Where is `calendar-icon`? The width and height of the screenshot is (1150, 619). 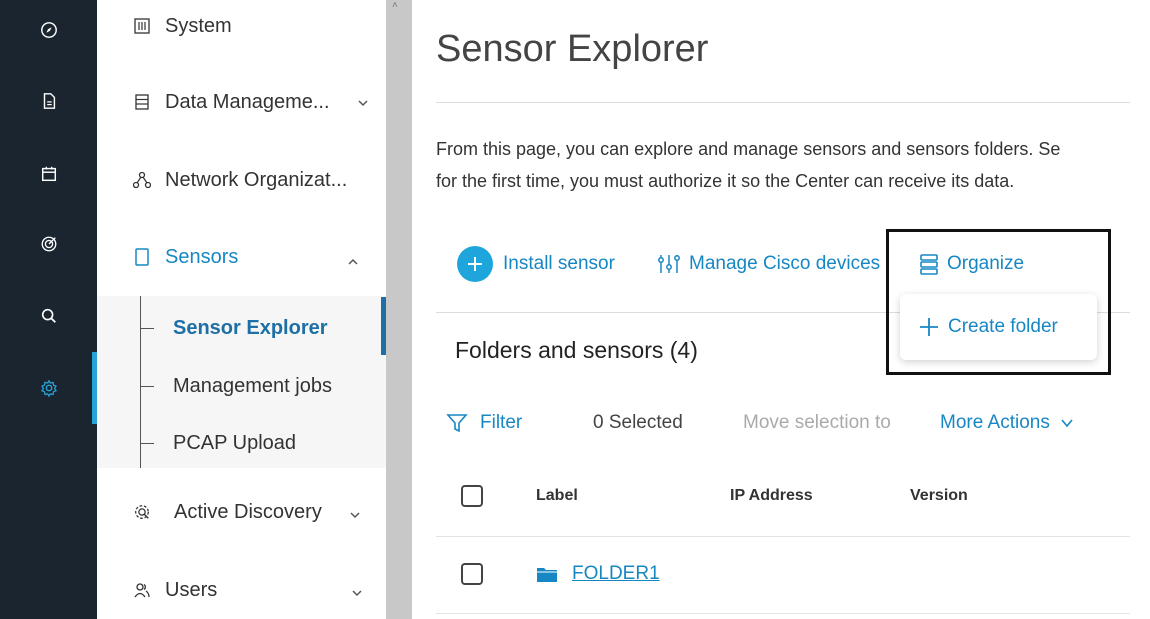 calendar-icon is located at coordinates (48, 174).